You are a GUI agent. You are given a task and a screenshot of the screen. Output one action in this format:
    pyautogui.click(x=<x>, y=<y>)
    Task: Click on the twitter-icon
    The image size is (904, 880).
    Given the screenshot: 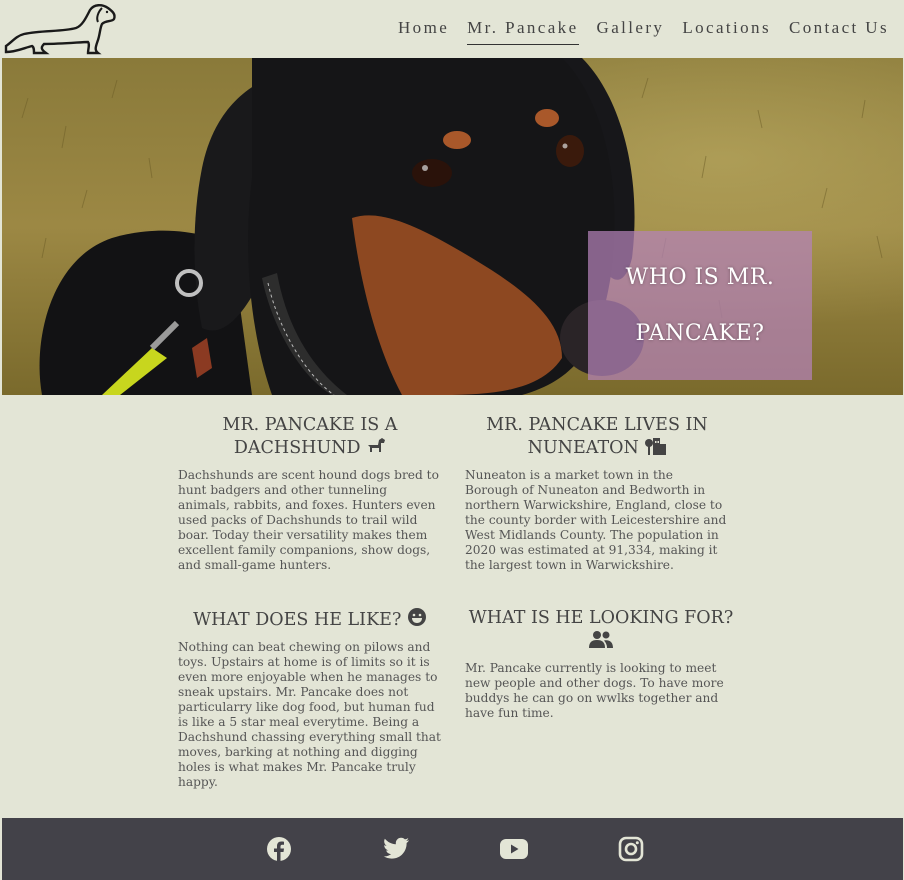 What is the action you would take?
    pyautogui.click(x=396, y=849)
    